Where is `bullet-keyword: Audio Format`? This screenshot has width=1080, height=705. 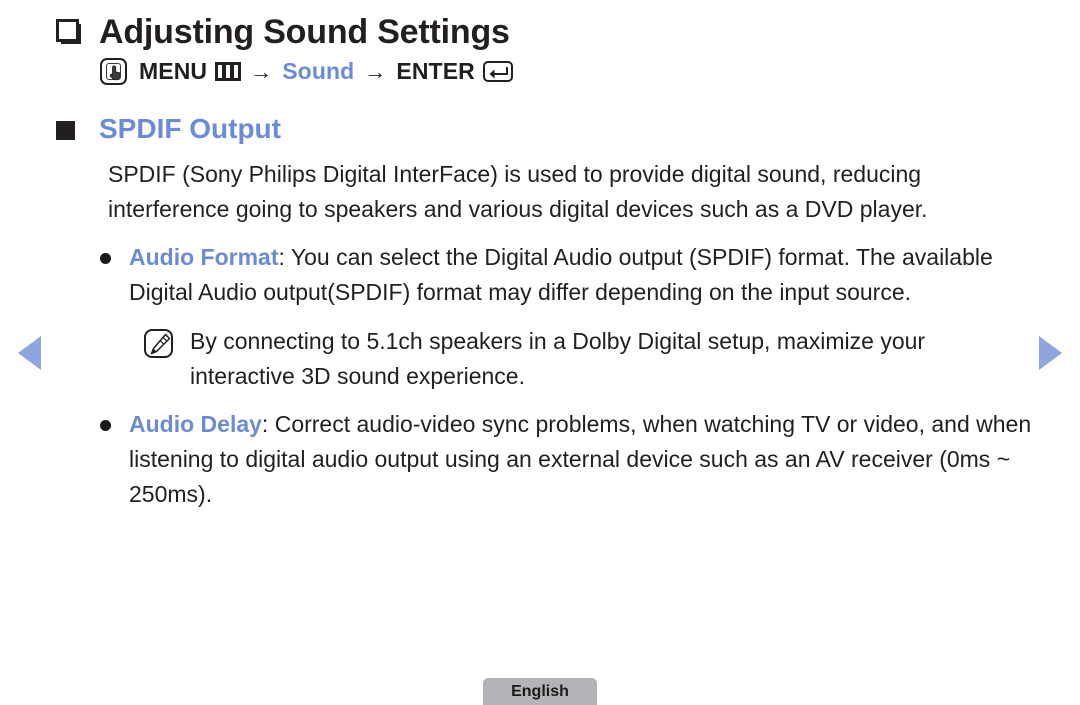
bullet-keyword: Audio Format is located at coordinates (204, 257).